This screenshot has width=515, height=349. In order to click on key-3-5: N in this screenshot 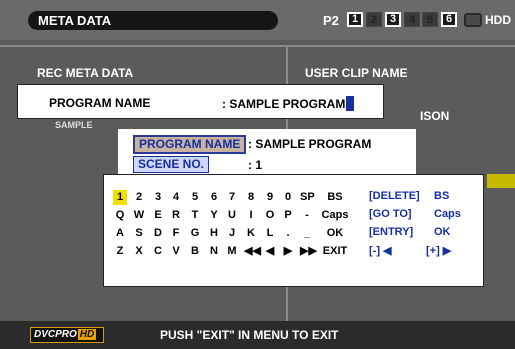, I will do `click(214, 251)`.